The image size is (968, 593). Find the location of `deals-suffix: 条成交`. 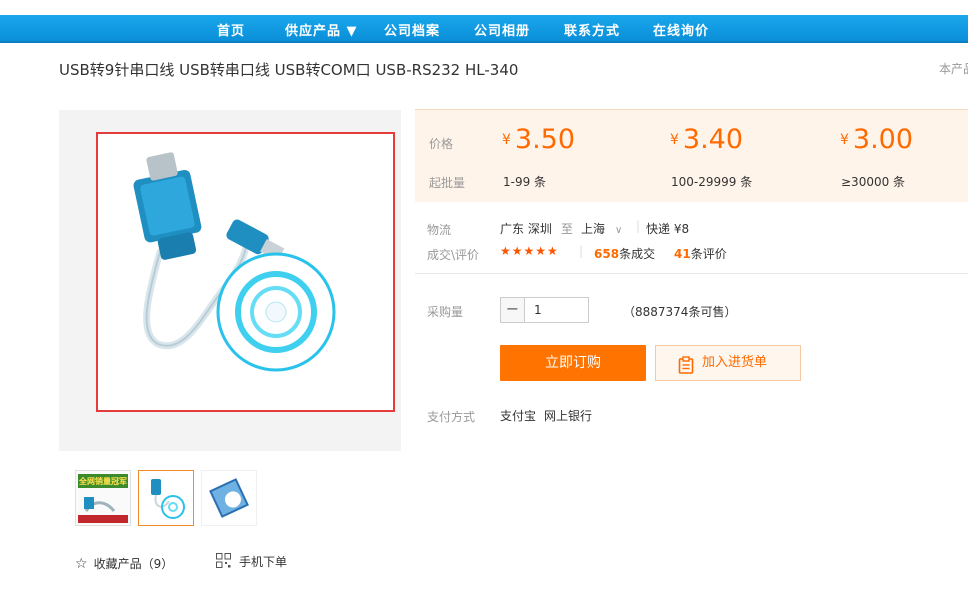

deals-suffix: 条成交 is located at coordinates (637, 254).